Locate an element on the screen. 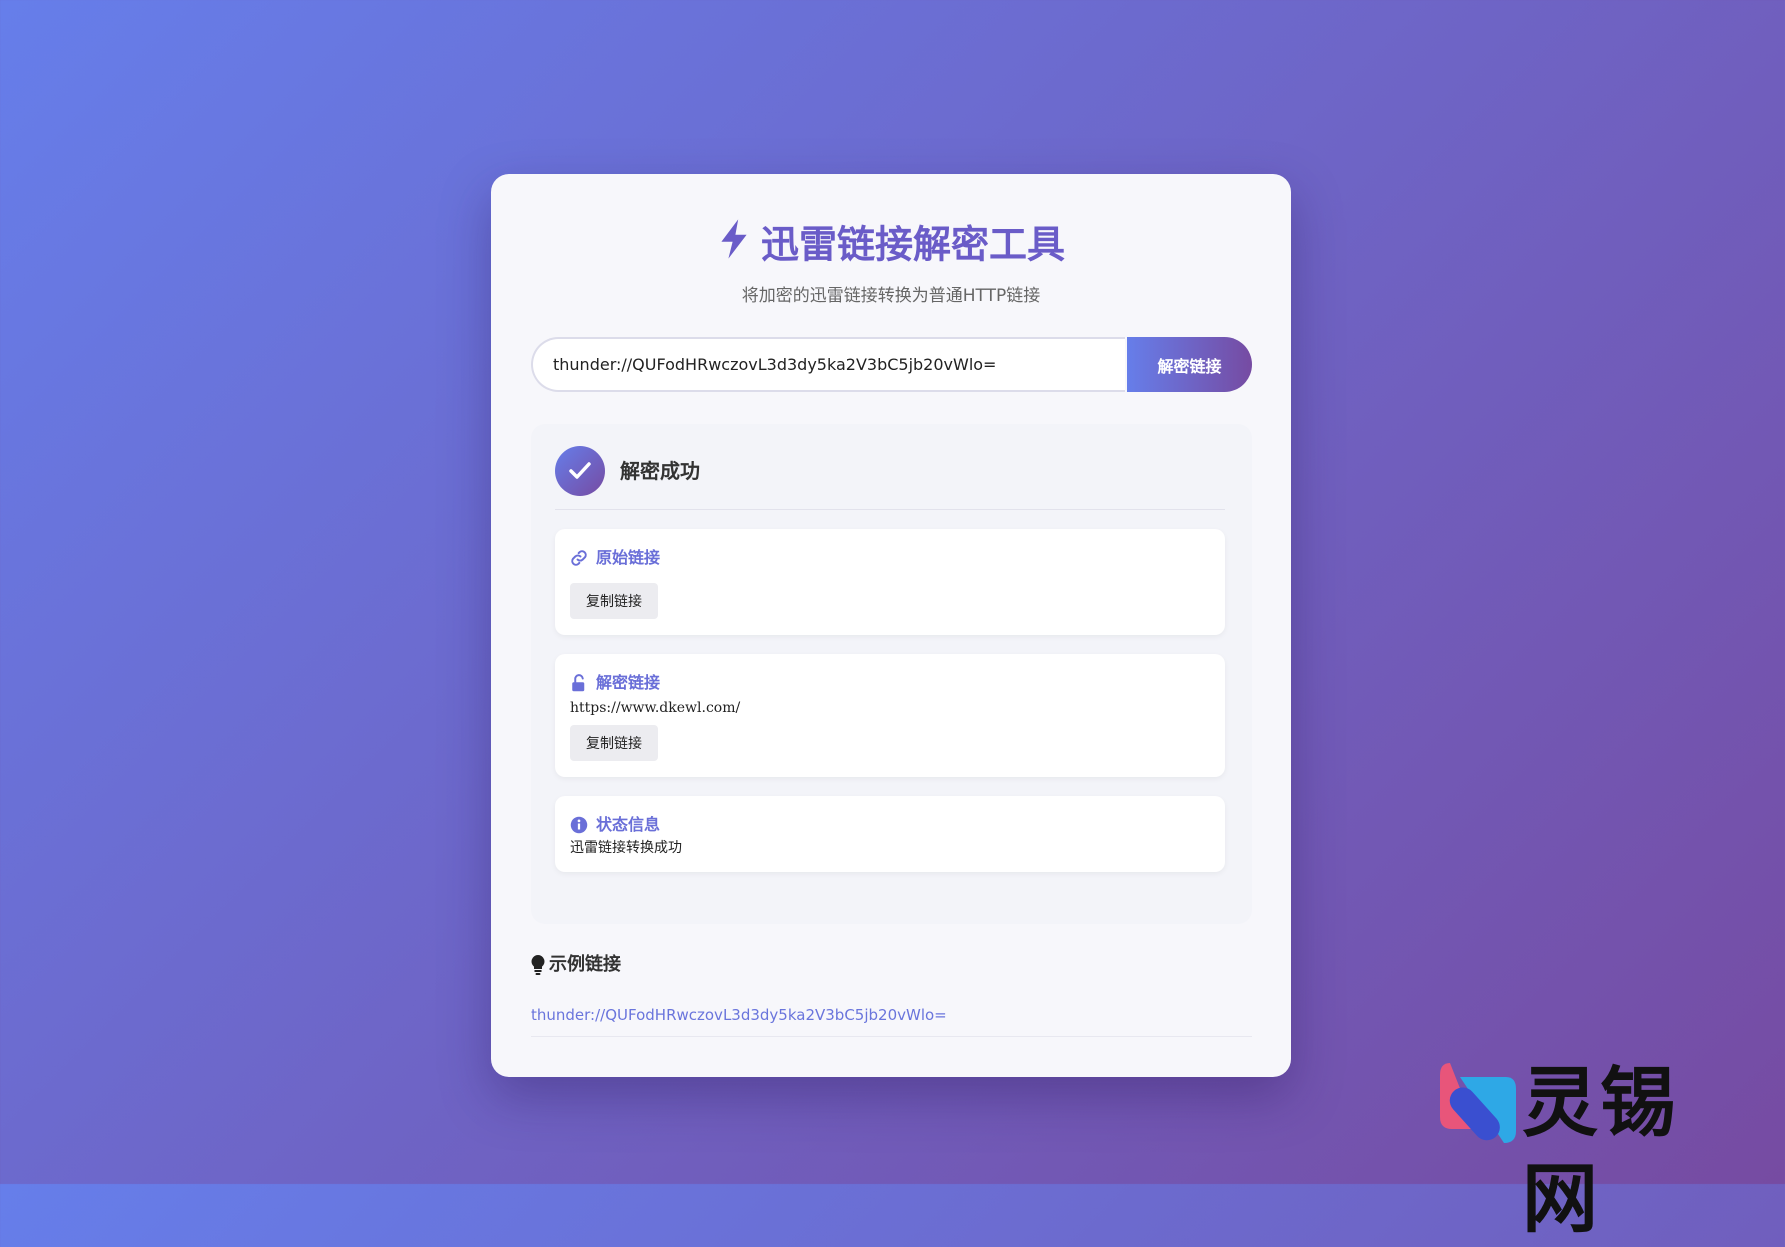  watermark-logo: 灵锡网 is located at coordinates (1592, 1149).